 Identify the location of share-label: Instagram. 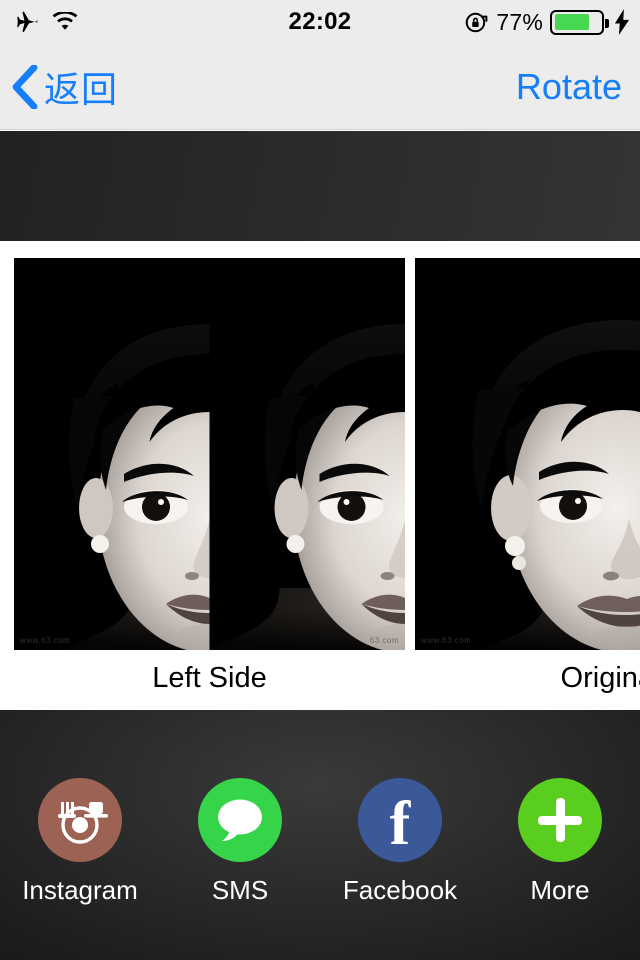
(80, 890).